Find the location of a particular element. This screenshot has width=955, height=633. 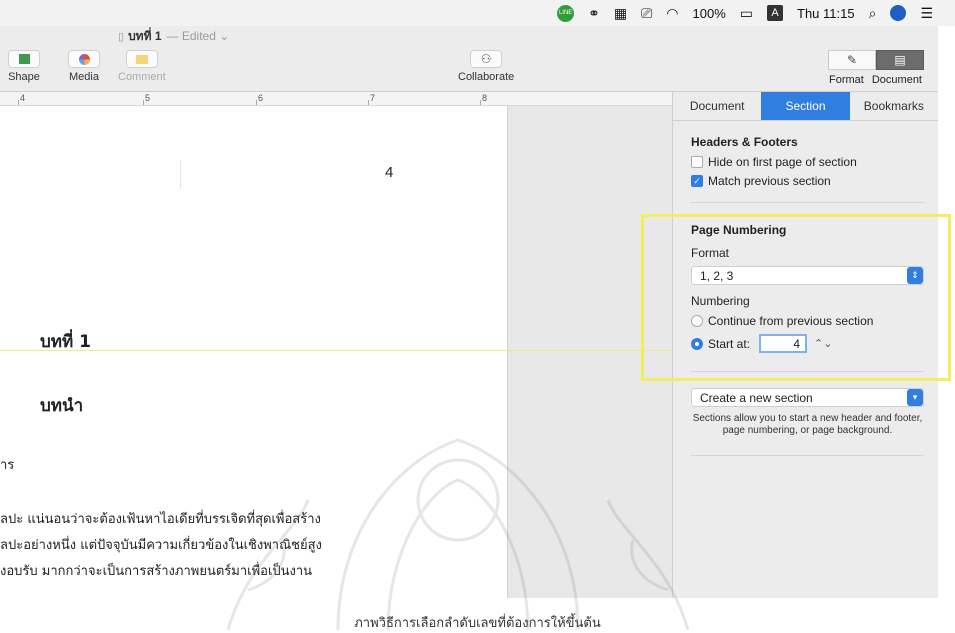

numbering-label: Numbering is located at coordinates (720, 301).